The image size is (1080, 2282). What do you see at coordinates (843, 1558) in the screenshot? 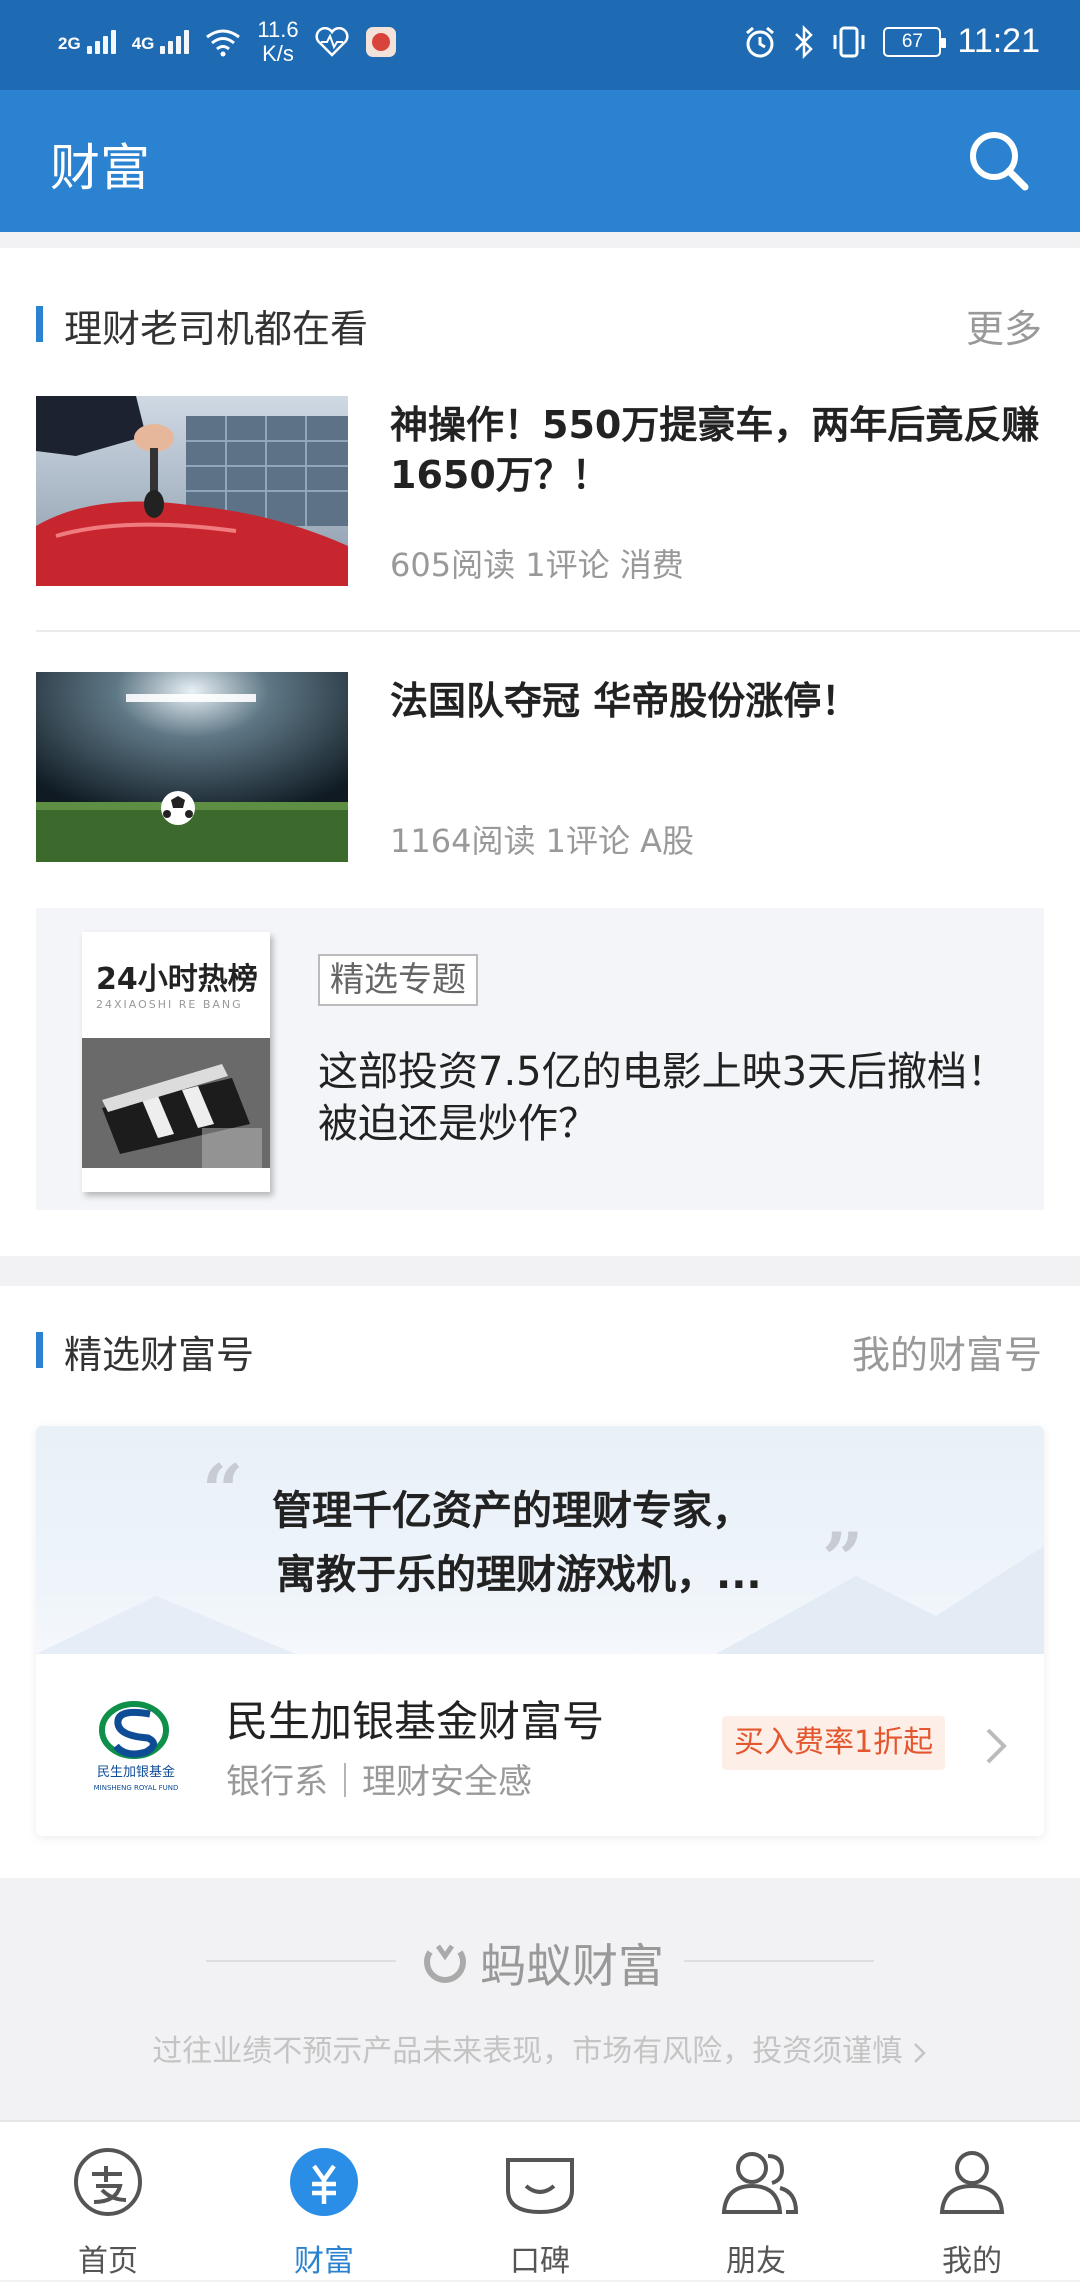
I see `close-quote-icon: ”` at bounding box center [843, 1558].